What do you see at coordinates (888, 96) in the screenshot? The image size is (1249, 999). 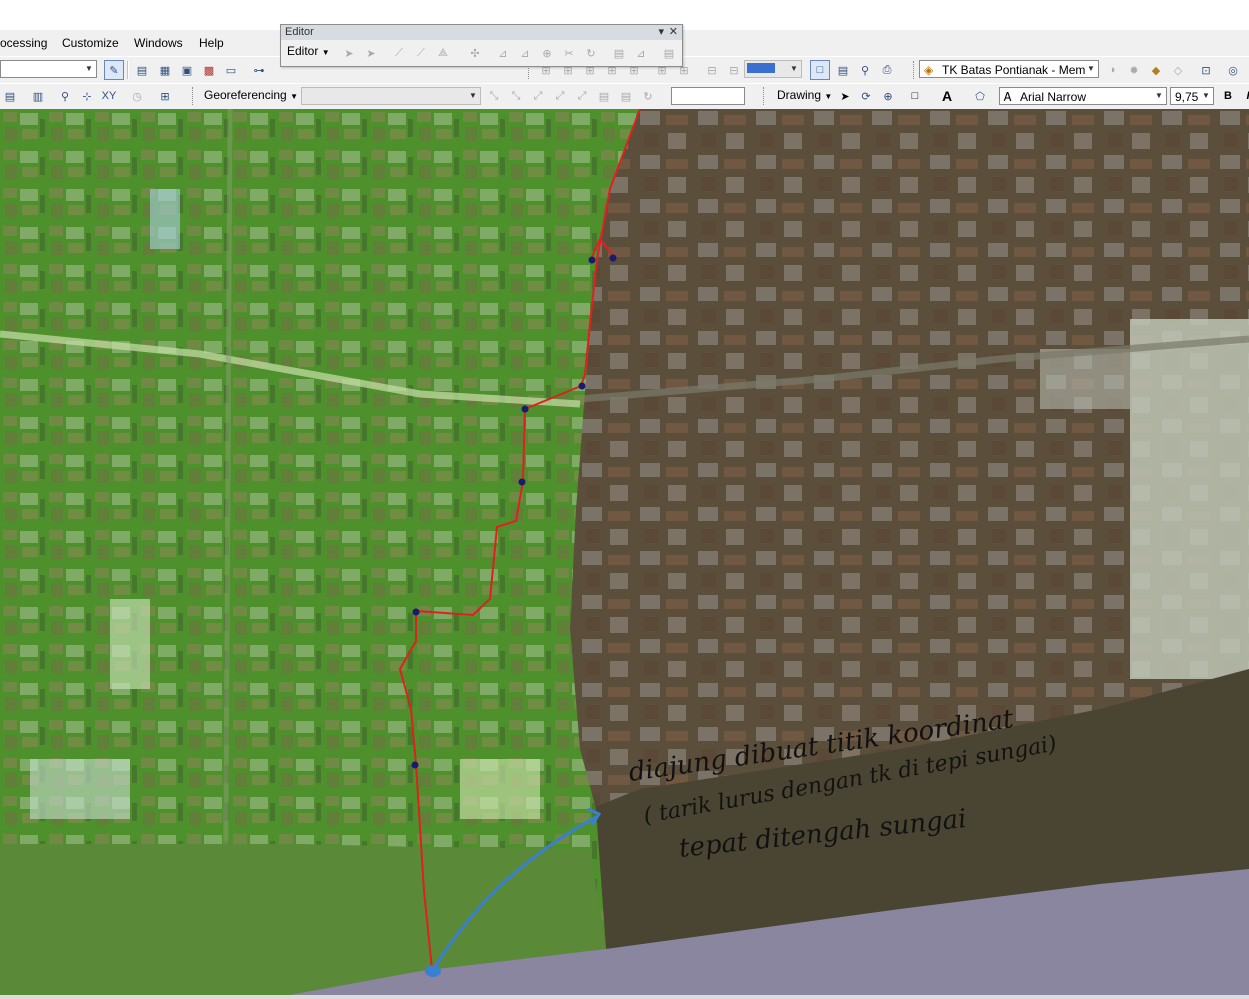 I see `zoom-whole-page-icon: ⊕` at bounding box center [888, 96].